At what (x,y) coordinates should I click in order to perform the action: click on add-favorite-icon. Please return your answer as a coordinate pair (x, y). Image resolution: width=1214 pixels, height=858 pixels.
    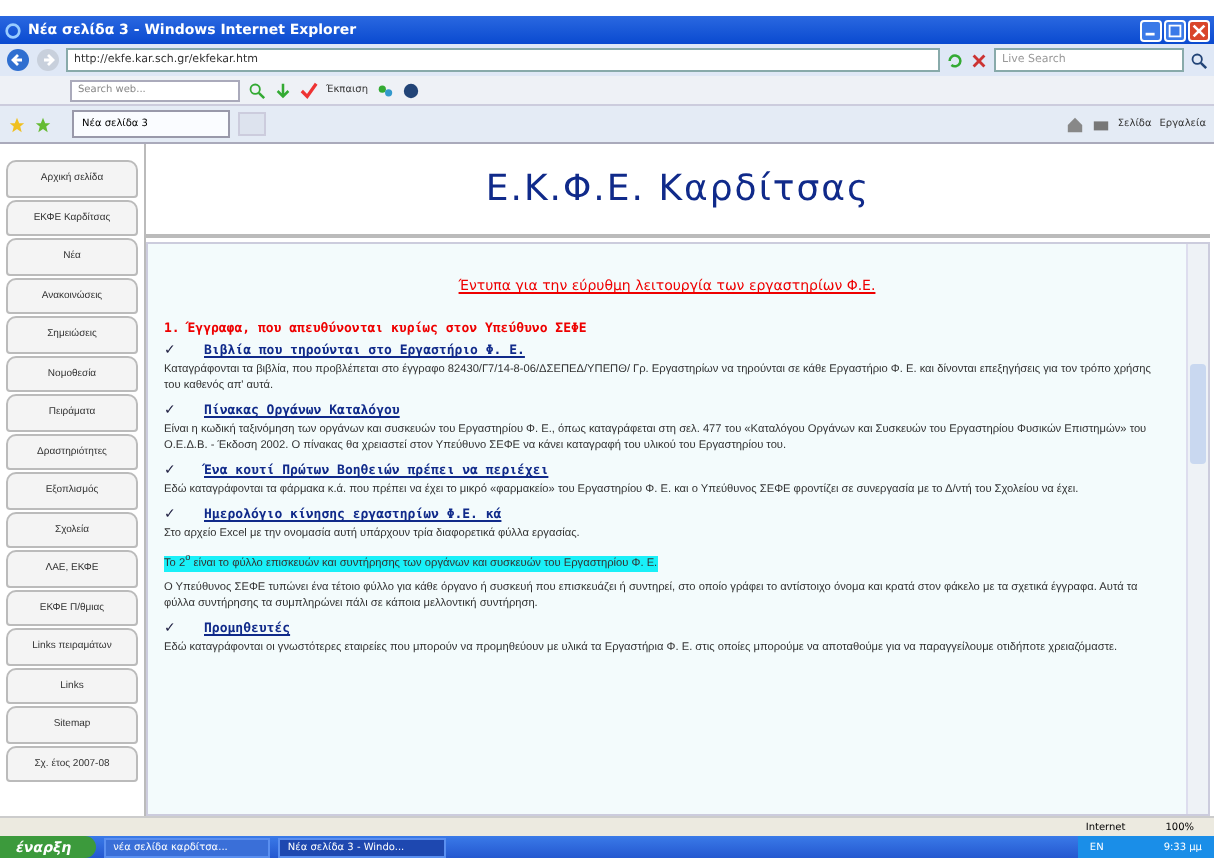
    Looking at the image, I should click on (43, 124).